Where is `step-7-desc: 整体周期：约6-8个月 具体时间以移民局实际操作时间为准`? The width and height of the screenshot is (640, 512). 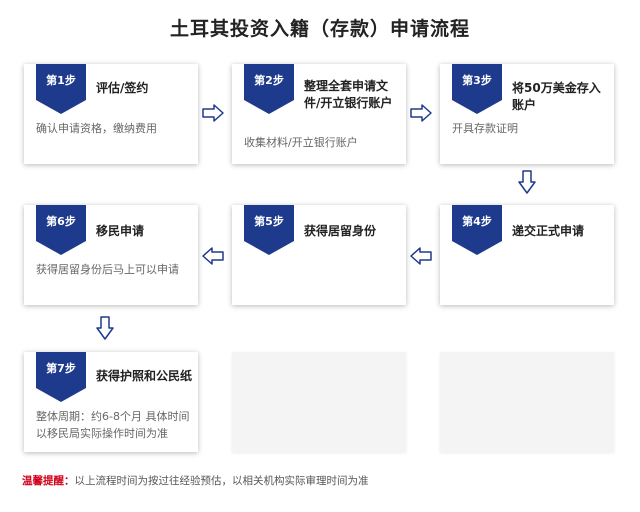 step-7-desc: 整体周期：约6-8个月 具体时间以移民局实际操作时间为准 is located at coordinates (113, 425).